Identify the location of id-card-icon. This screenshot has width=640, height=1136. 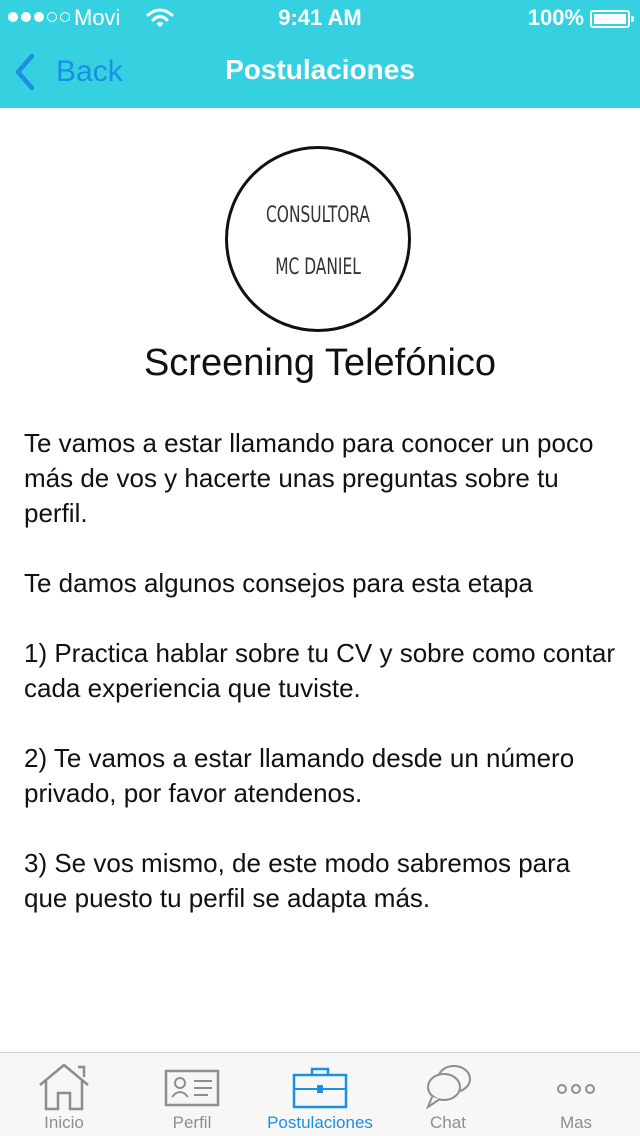
(192, 1088).